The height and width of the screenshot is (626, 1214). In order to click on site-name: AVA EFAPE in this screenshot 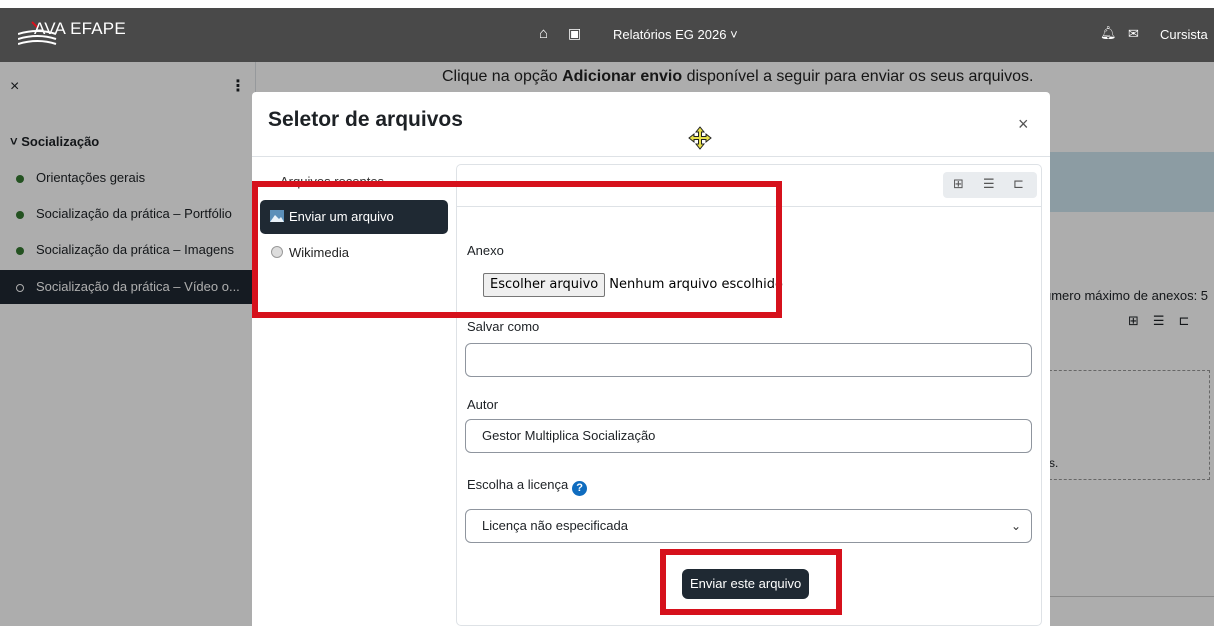, I will do `click(80, 29)`.